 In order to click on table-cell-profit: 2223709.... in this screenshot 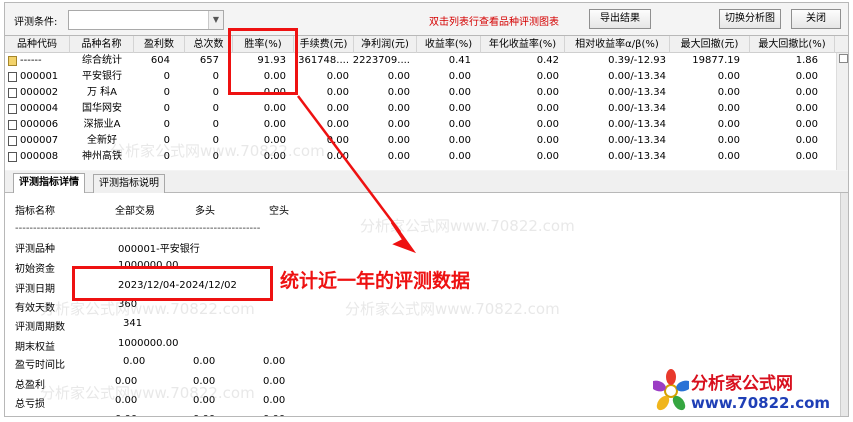, I will do `click(381, 60)`.